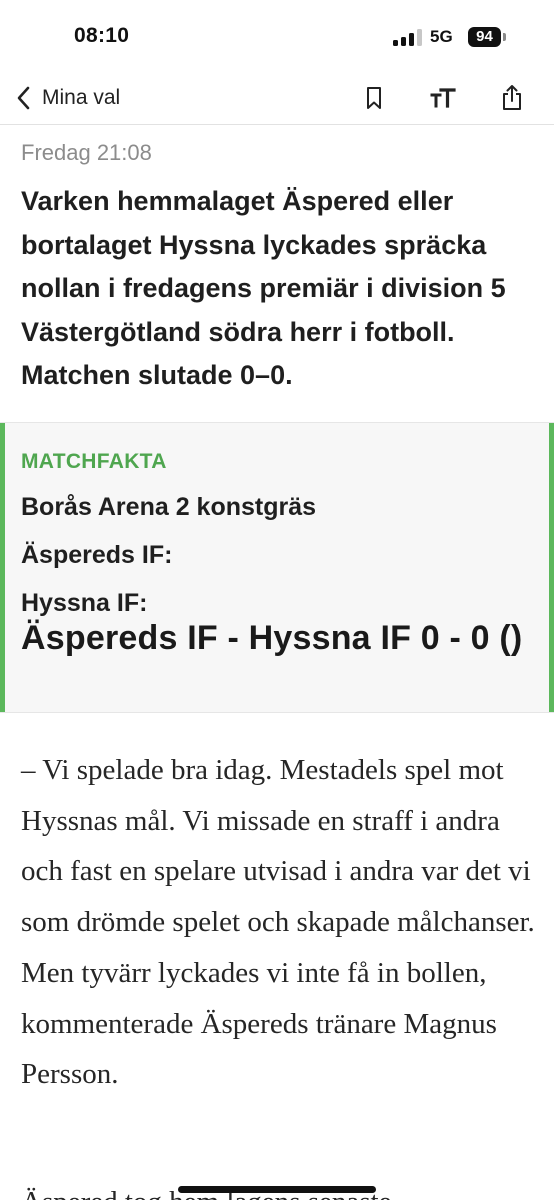 The height and width of the screenshot is (1200, 554). Describe the element at coordinates (84, 603) in the screenshot. I see `away-team-lineup: Hyssna IF:` at that location.